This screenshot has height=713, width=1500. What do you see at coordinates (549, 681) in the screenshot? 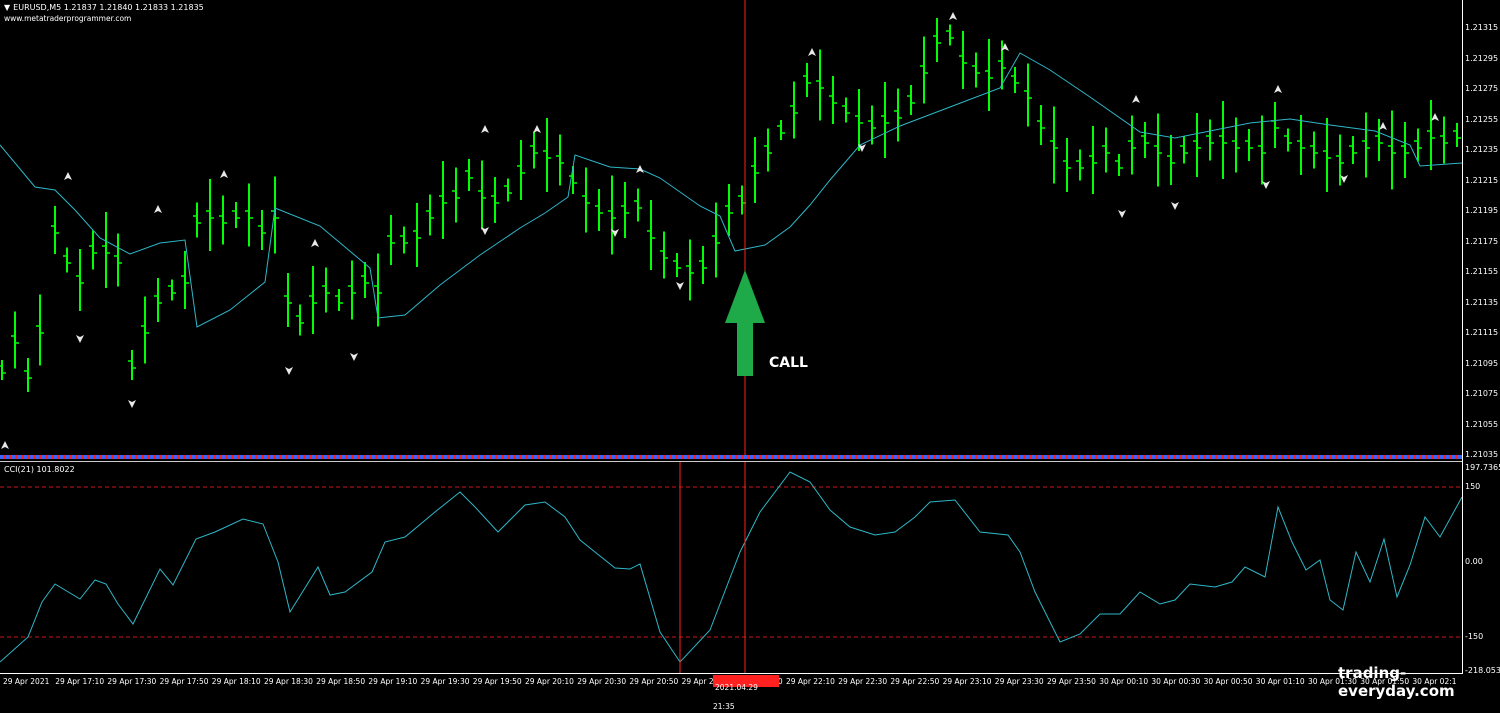
I see `time-tick: 29 Apr 20:10` at bounding box center [549, 681].